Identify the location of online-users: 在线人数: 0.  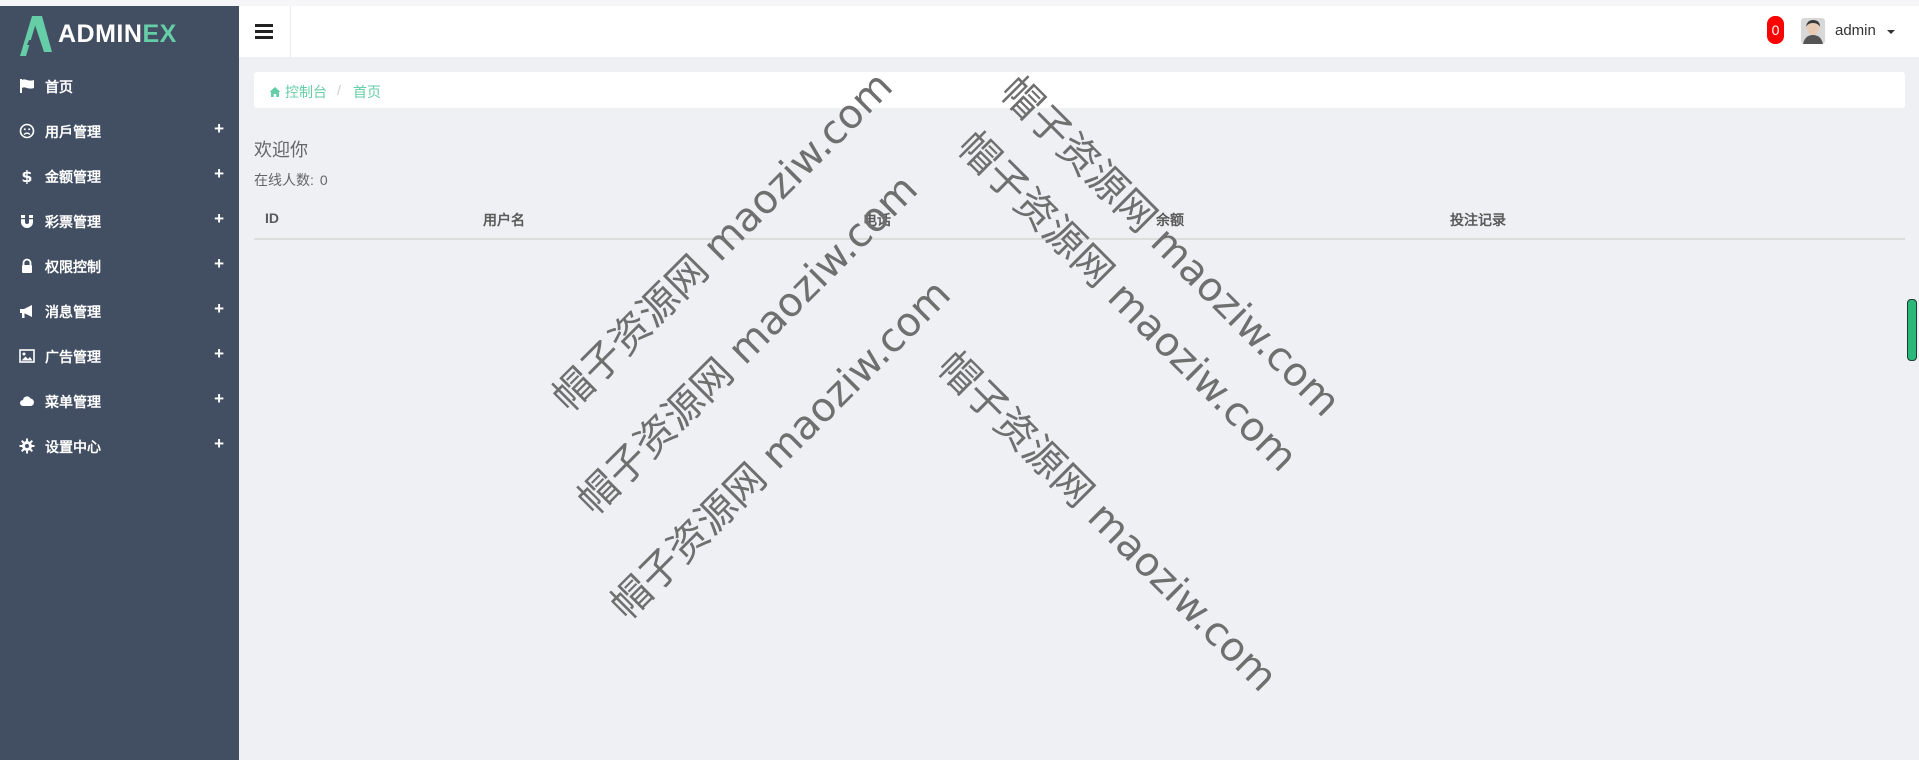
(291, 180).